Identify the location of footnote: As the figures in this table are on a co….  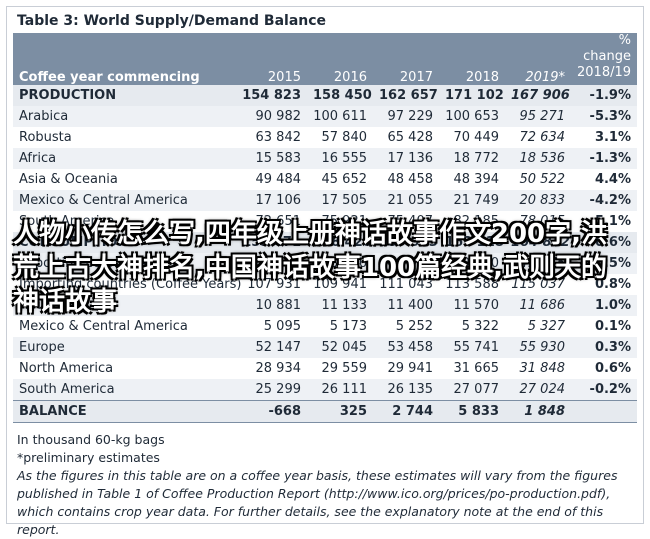
(317, 502).